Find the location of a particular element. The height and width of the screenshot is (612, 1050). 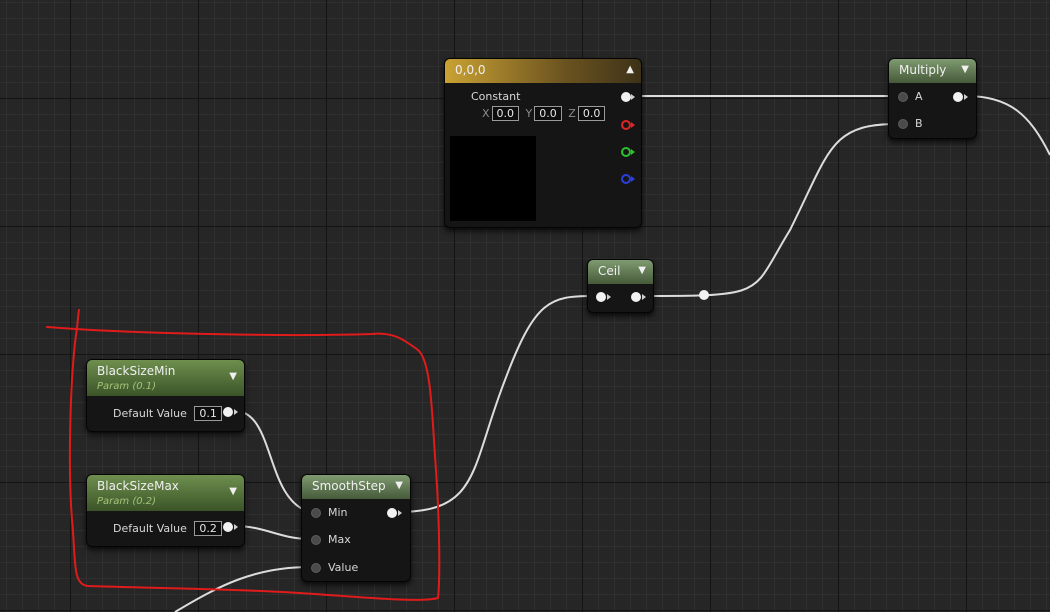

constant-node: 0,0,0 ▲ Constant X 0.0 Y 0.0 Z 0.0 is located at coordinates (543, 143).